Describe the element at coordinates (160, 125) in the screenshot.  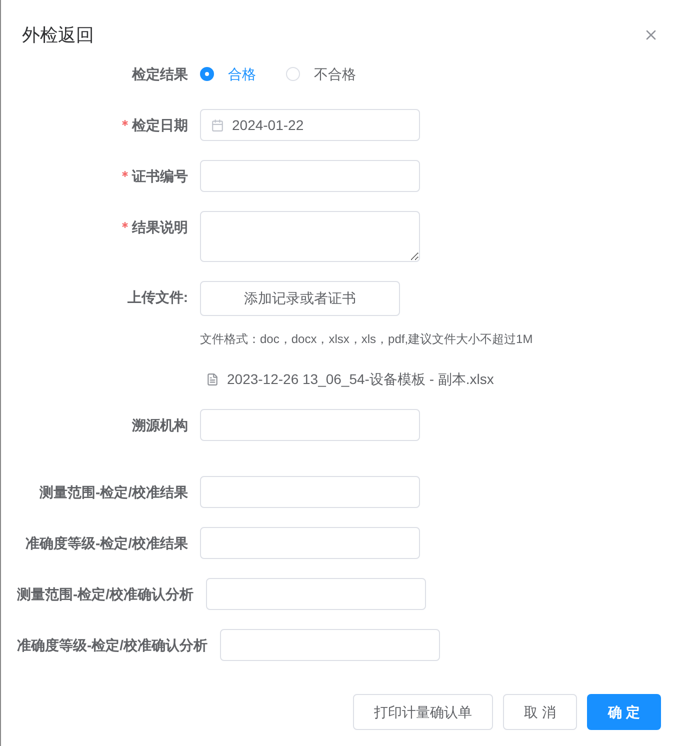
I see `field-label: 检定日期` at that location.